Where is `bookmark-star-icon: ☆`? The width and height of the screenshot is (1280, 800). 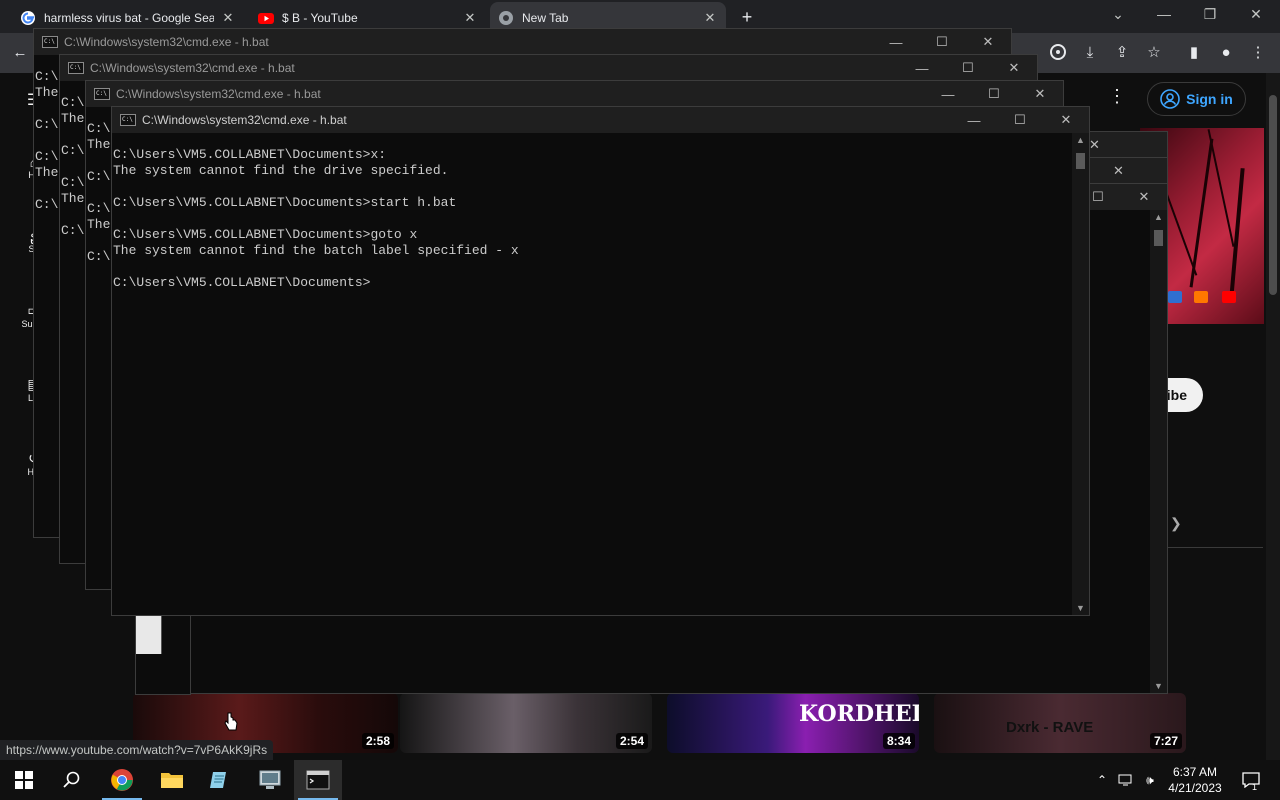 bookmark-star-icon: ☆ is located at coordinates (1154, 53).